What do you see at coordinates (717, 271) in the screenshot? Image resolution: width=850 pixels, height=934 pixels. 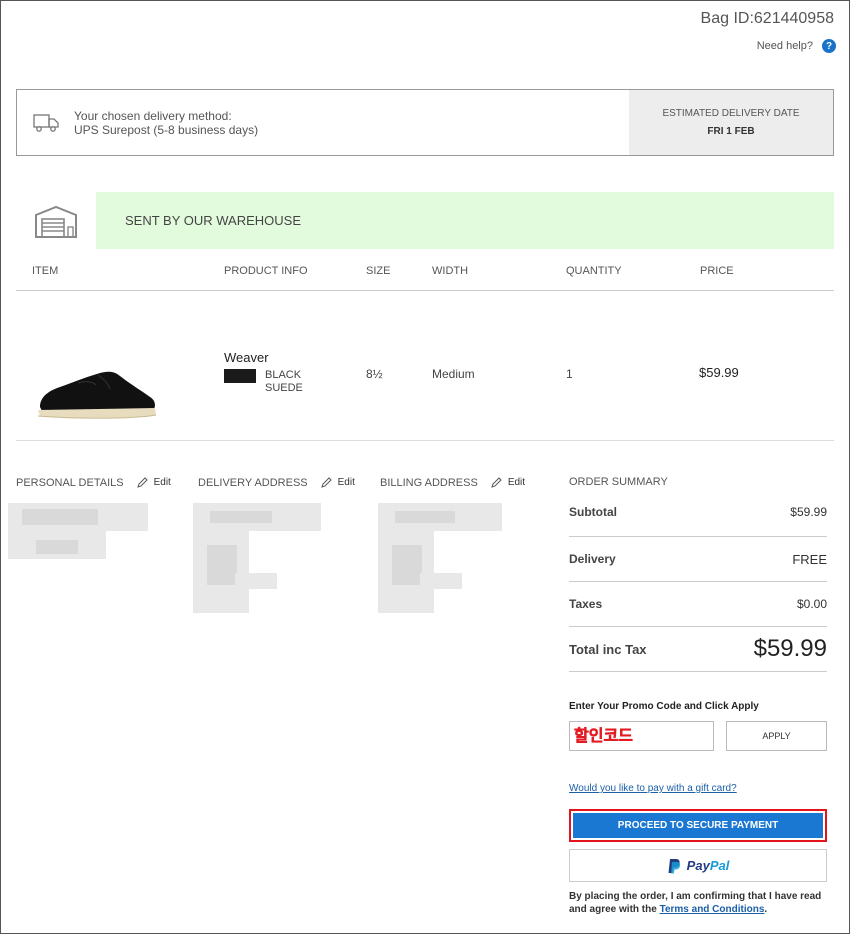 I see `column-price: PRICE` at bounding box center [717, 271].